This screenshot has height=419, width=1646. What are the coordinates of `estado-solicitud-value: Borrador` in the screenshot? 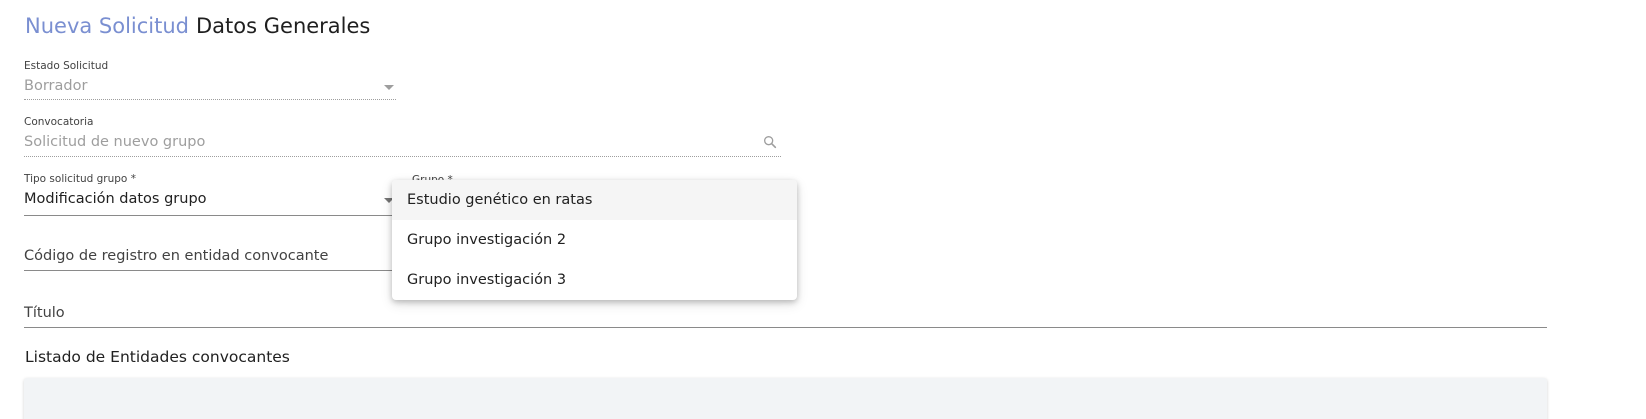 It's located at (56, 86).